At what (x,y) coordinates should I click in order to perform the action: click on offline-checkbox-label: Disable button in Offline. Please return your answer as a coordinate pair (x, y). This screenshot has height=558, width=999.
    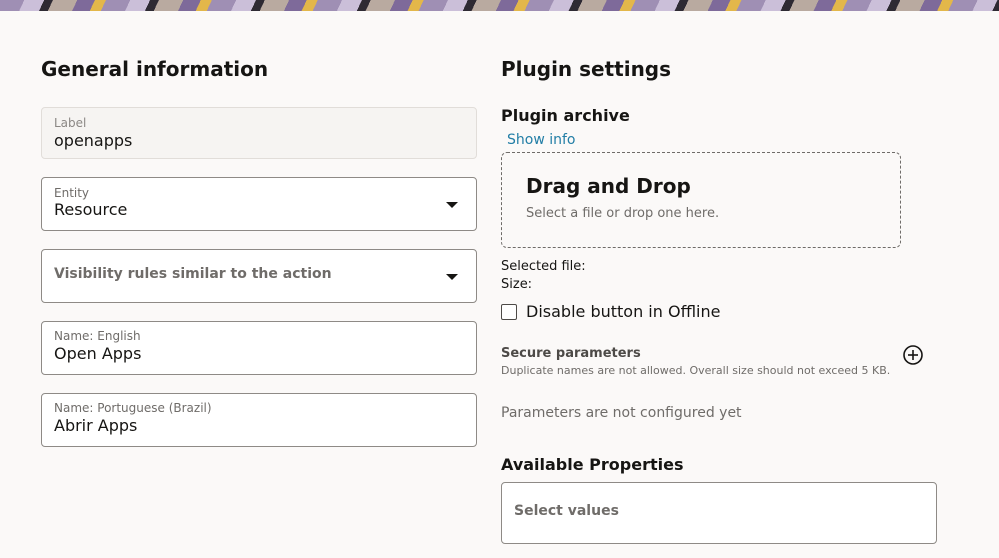
    Looking at the image, I should click on (623, 311).